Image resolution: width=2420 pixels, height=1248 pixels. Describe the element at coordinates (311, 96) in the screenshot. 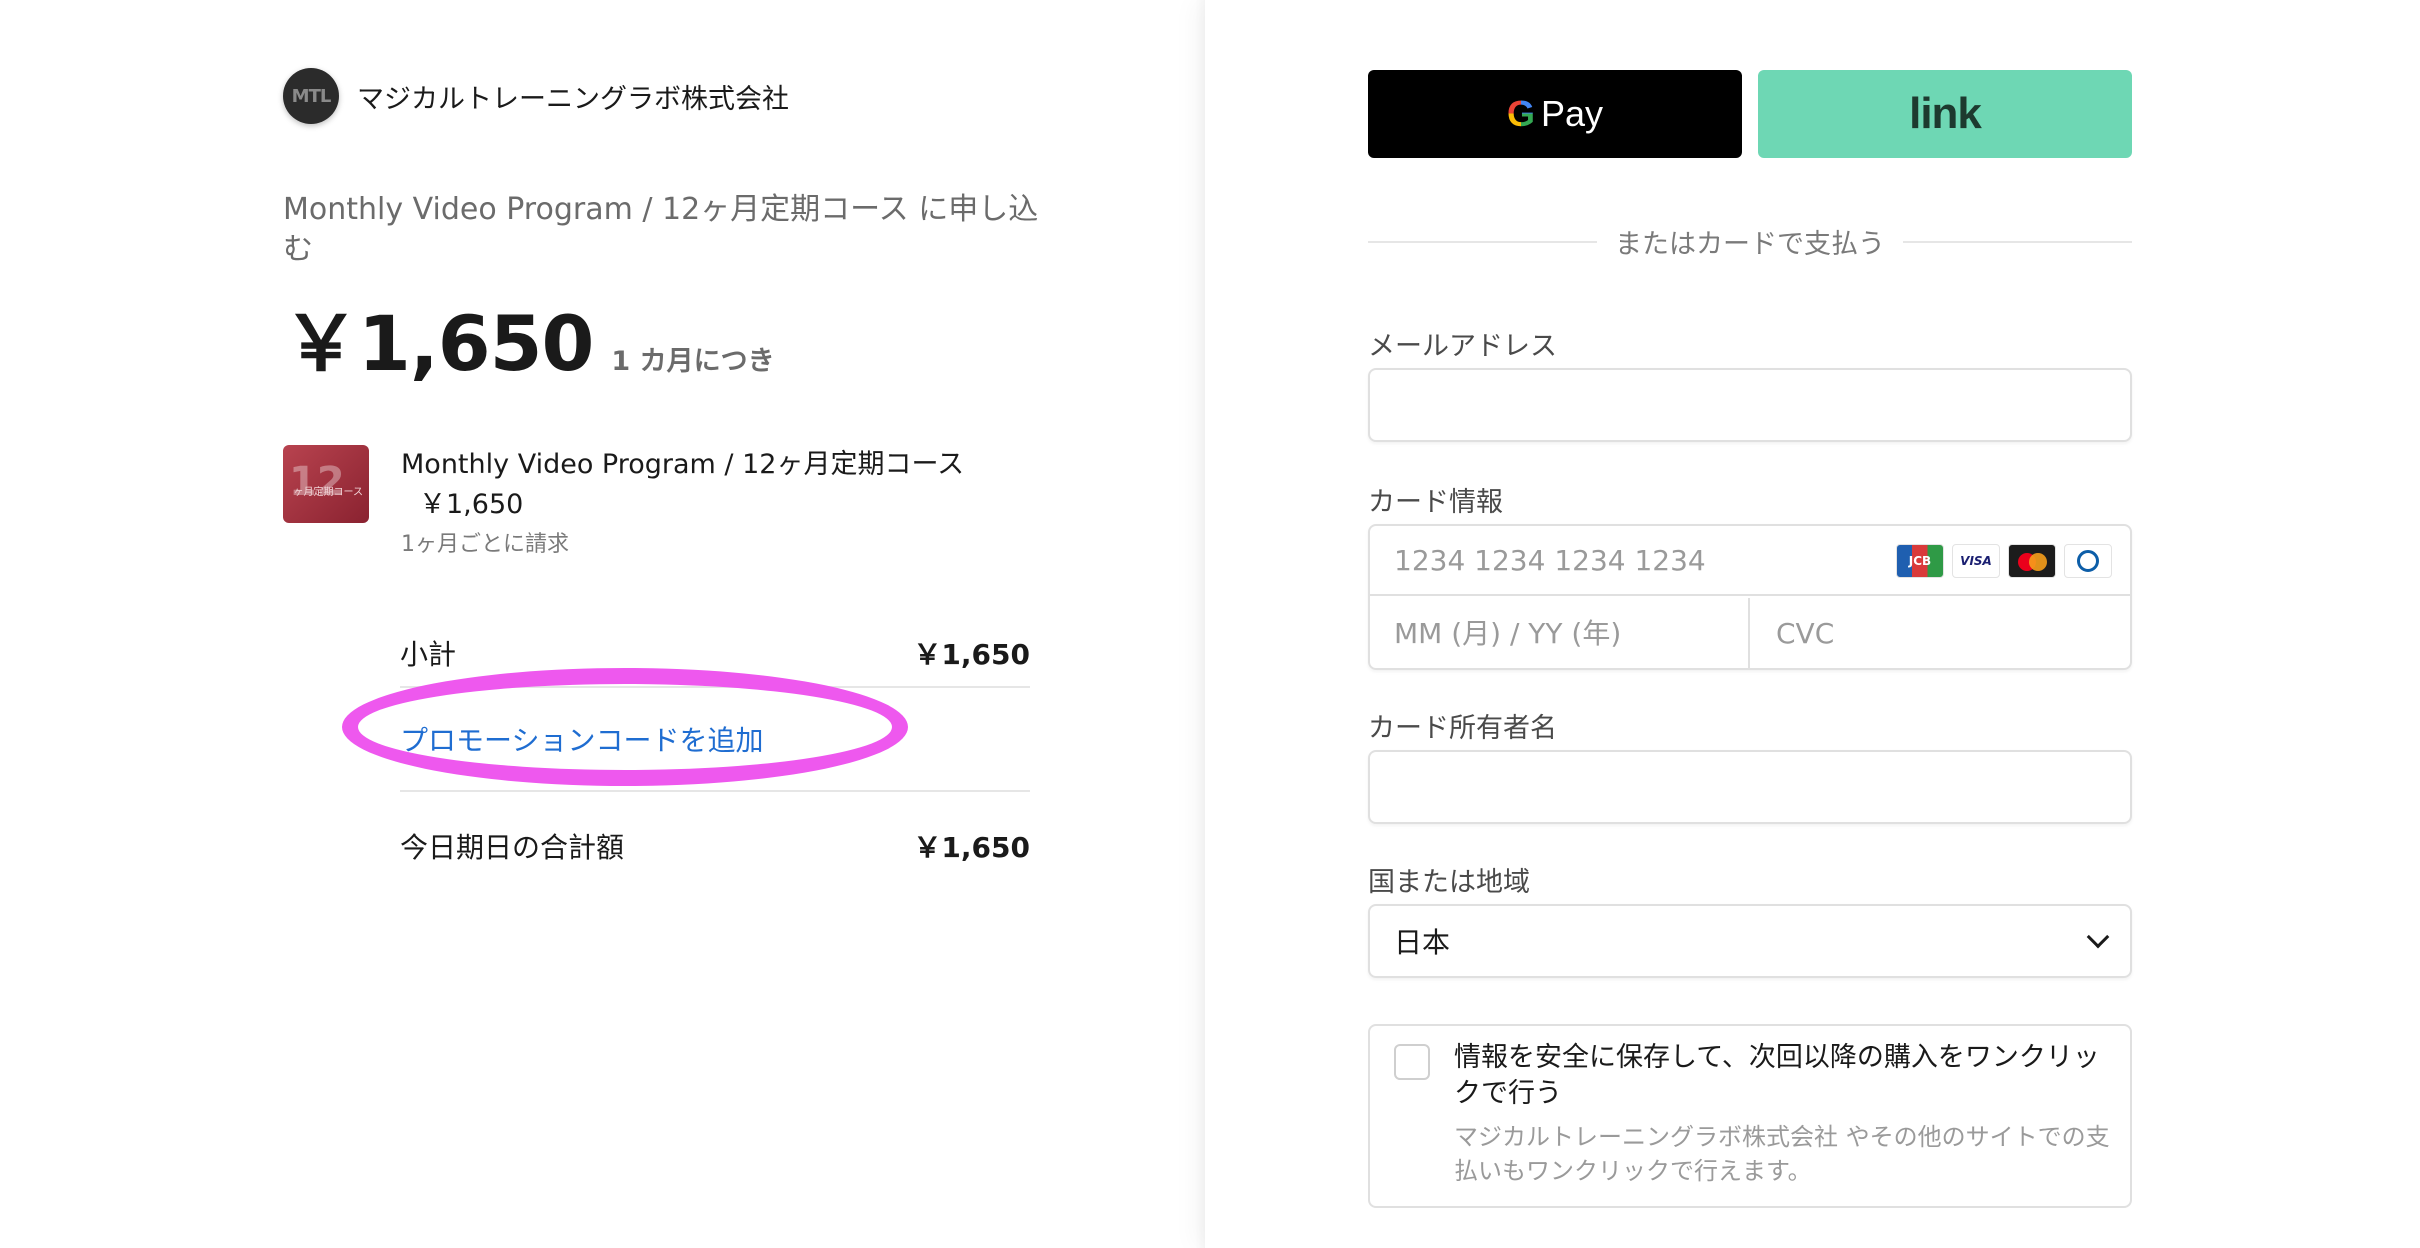

I see `merchant-logo: MTL` at that location.